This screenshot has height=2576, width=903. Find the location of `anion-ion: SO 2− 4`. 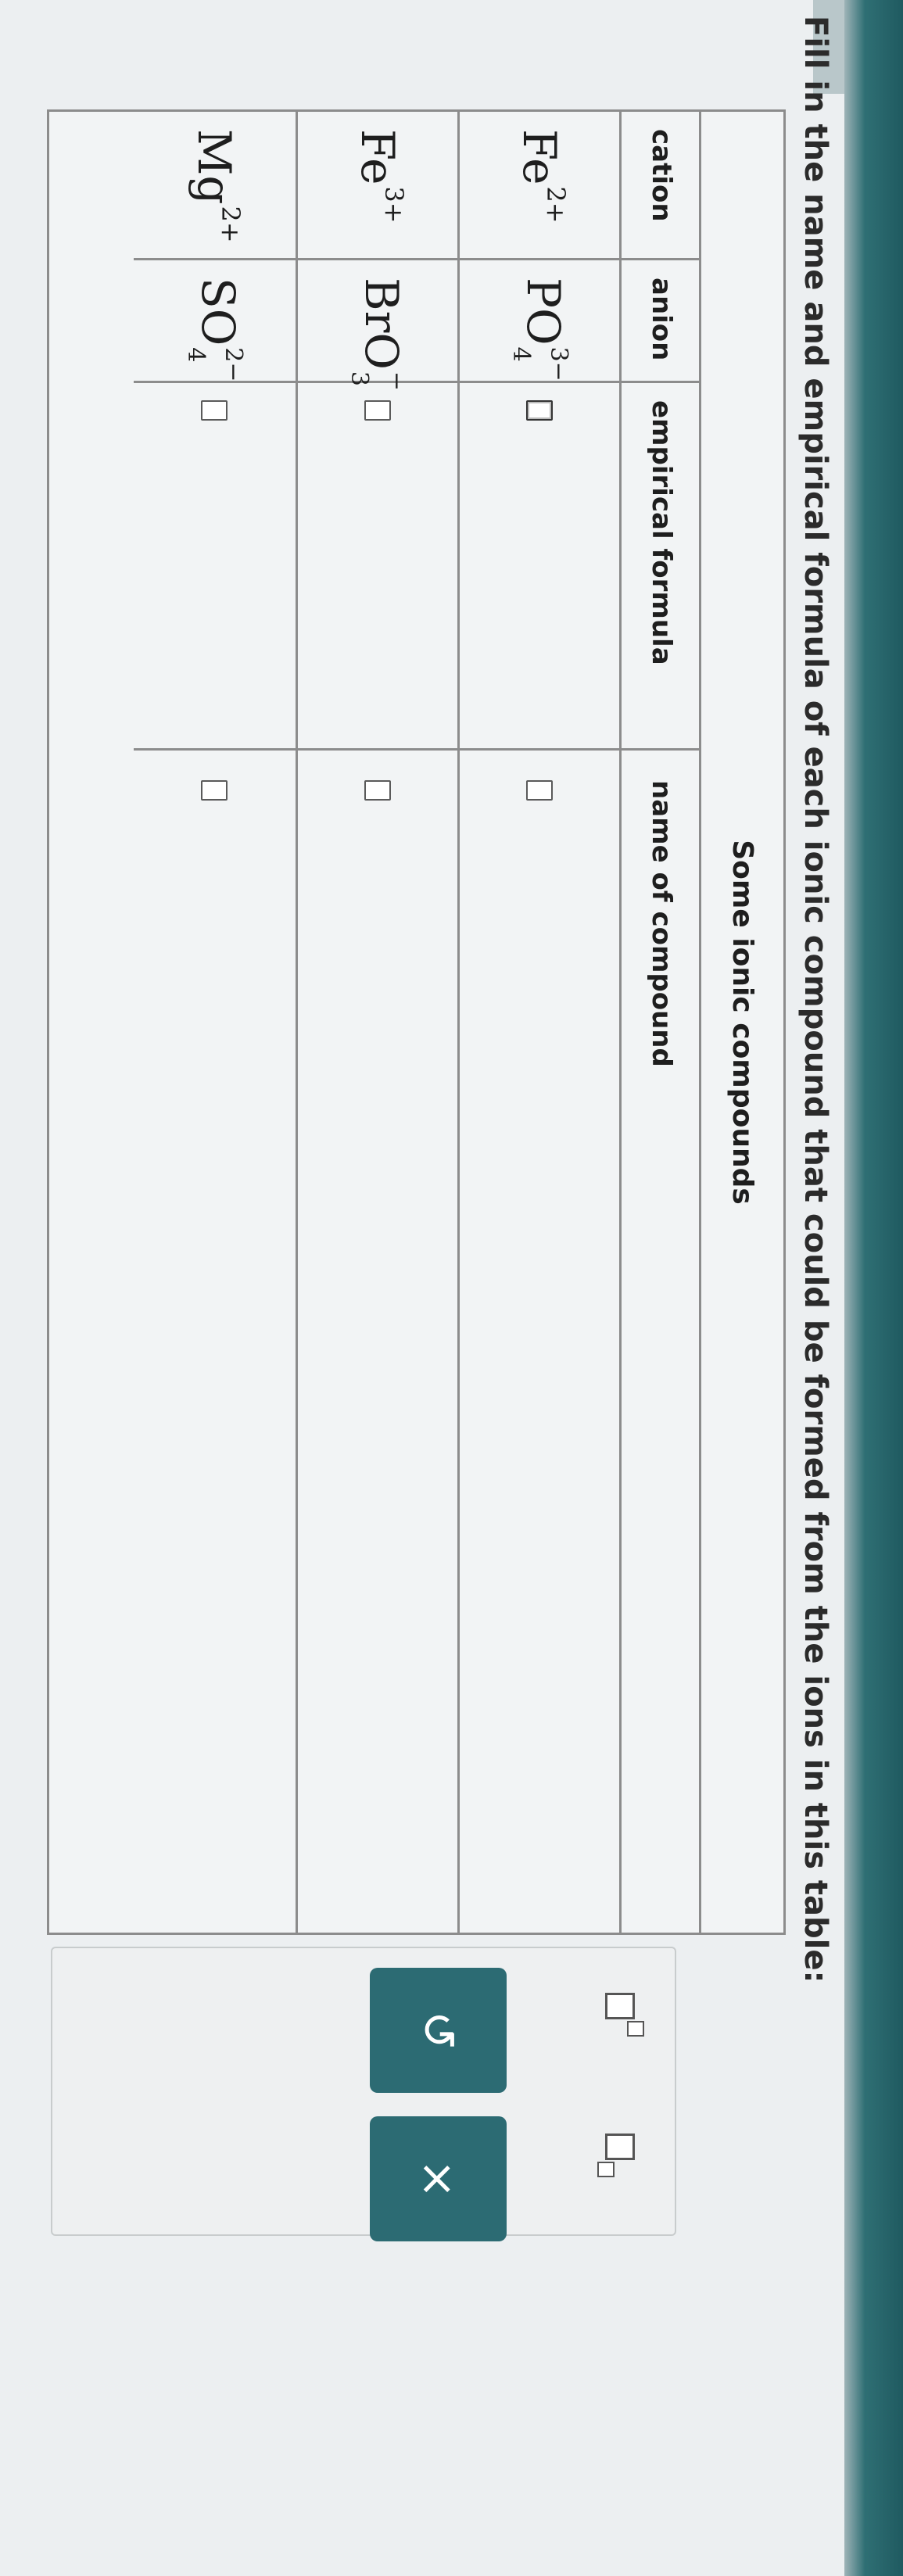

anion-ion: SO 2− 4 is located at coordinates (215, 330).